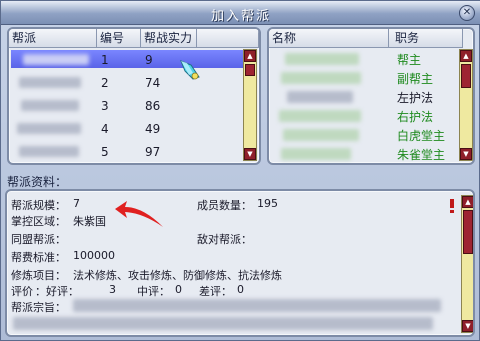  Describe the element at coordinates (105, 106) in the screenshot. I see `guild-id: 3` at that location.